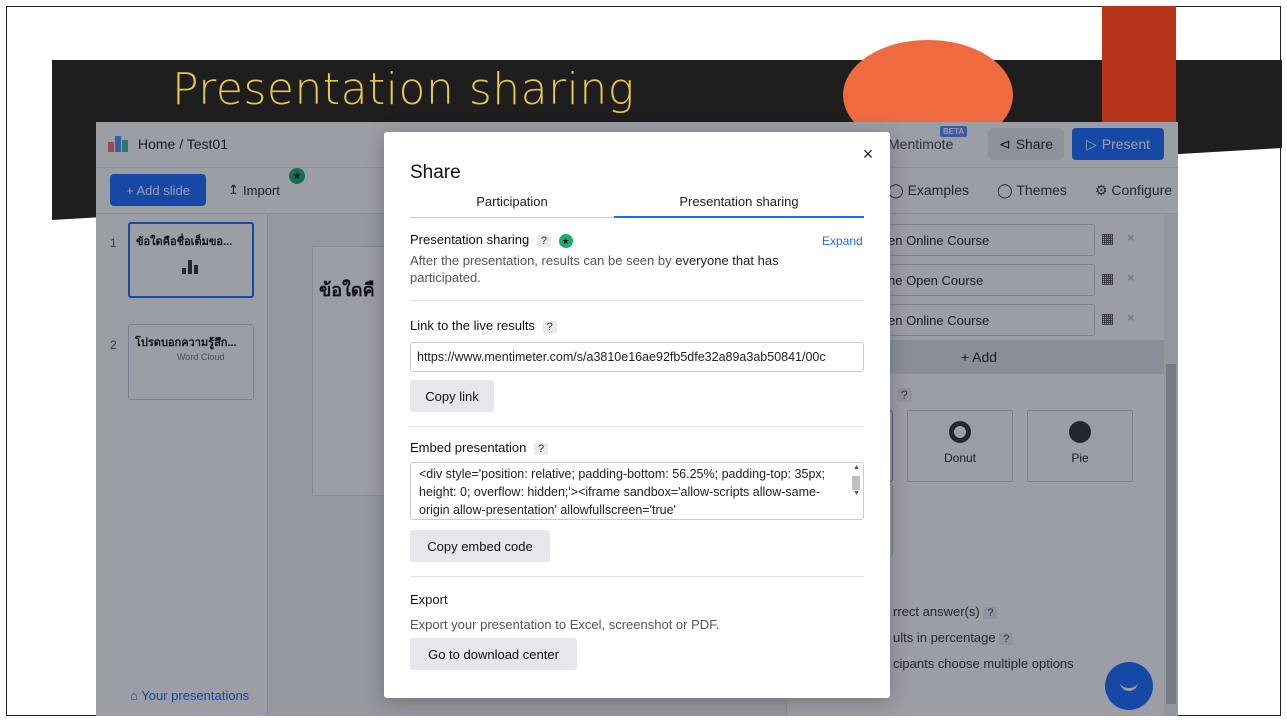 This screenshot has height=720, width=1287. What do you see at coordinates (856, 493) in the screenshot?
I see `scroll-down-icon: ▼` at bounding box center [856, 493].